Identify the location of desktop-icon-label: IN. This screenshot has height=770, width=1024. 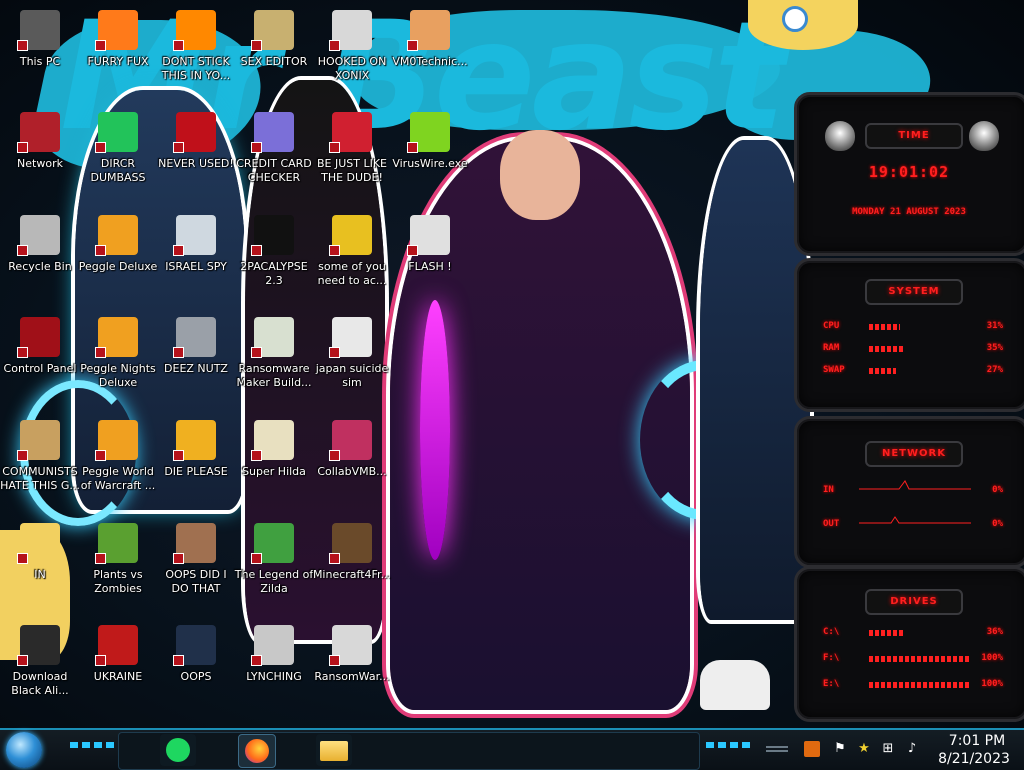
(40, 574).